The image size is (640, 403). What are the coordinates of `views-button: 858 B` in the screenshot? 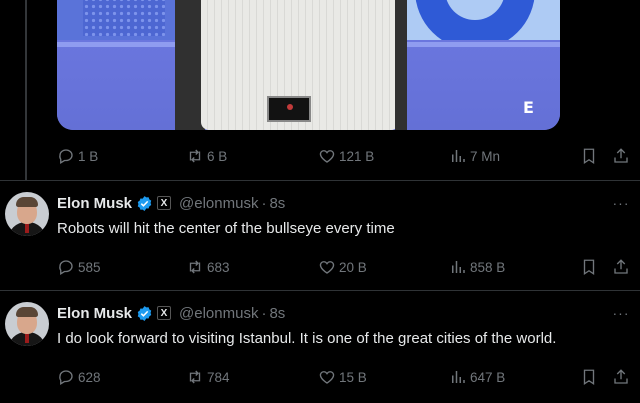 It's located at (477, 267).